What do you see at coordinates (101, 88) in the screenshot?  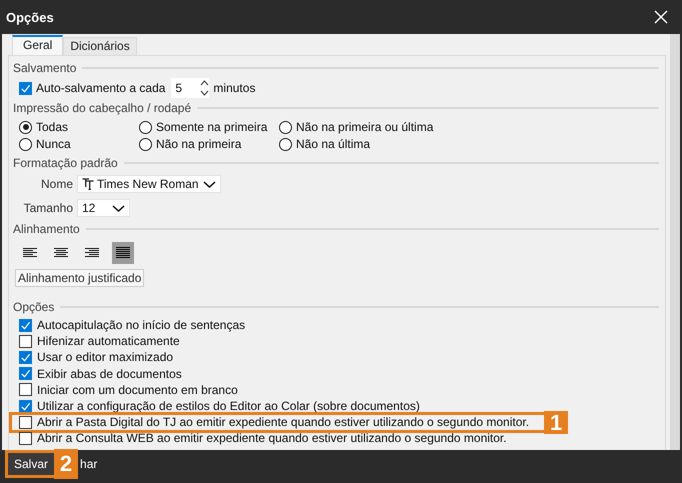 I see `checkbox-label: Auto-salvamento a cada` at bounding box center [101, 88].